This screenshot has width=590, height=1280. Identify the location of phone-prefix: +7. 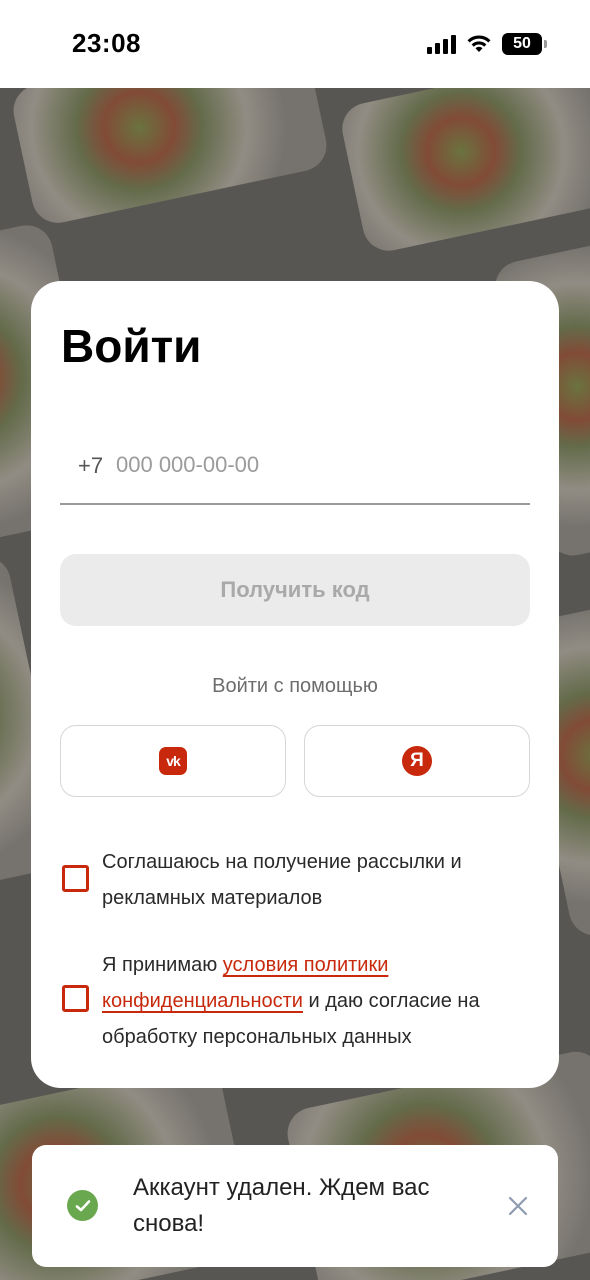
(91, 465).